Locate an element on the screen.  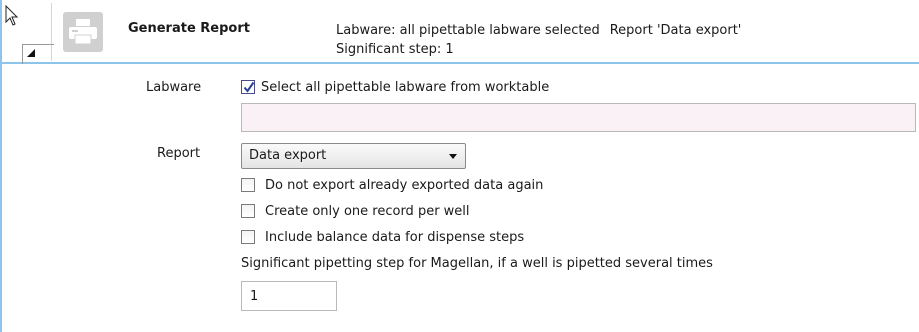
labware-field is located at coordinates (578, 117).